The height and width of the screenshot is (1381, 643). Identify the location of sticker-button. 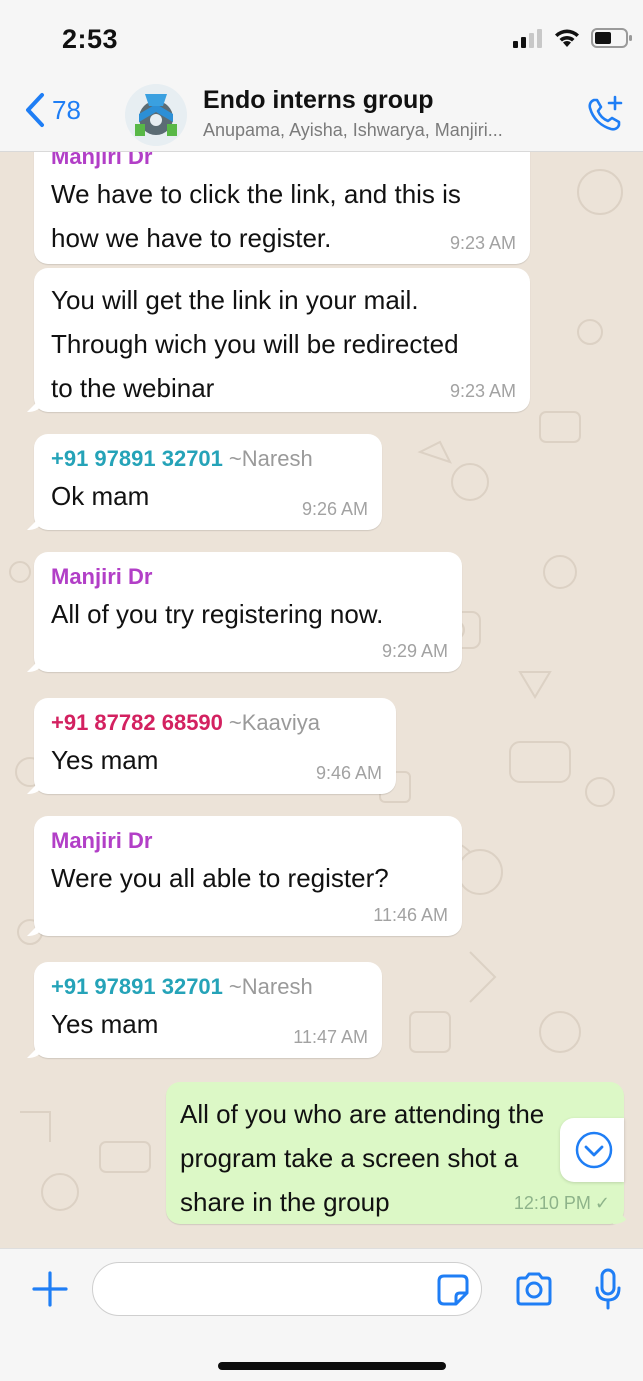
(453, 1292).